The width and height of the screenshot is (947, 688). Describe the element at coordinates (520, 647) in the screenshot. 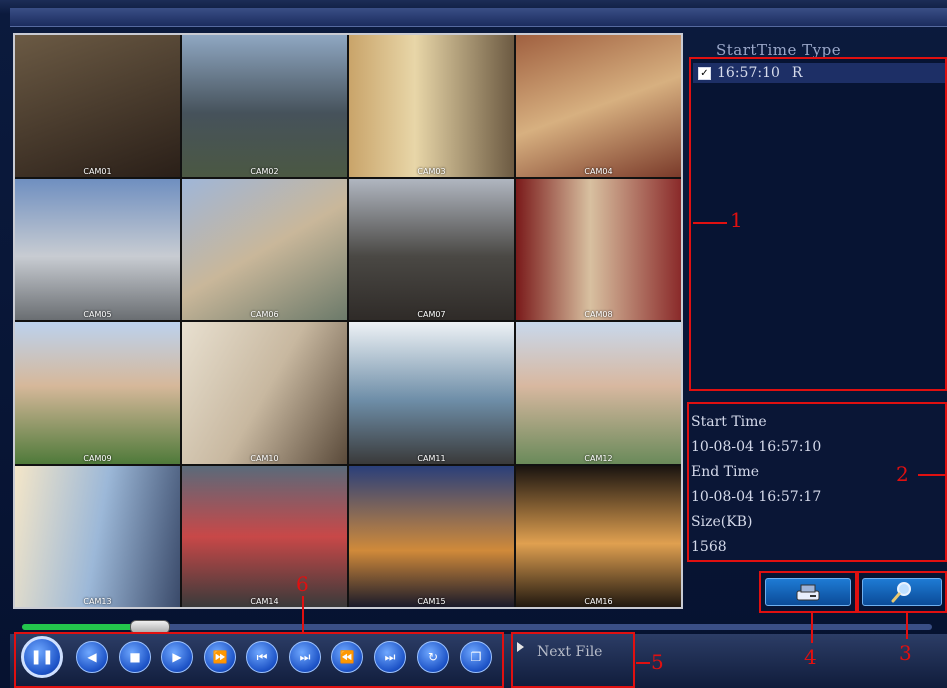

I see `play-triangle-icon` at that location.